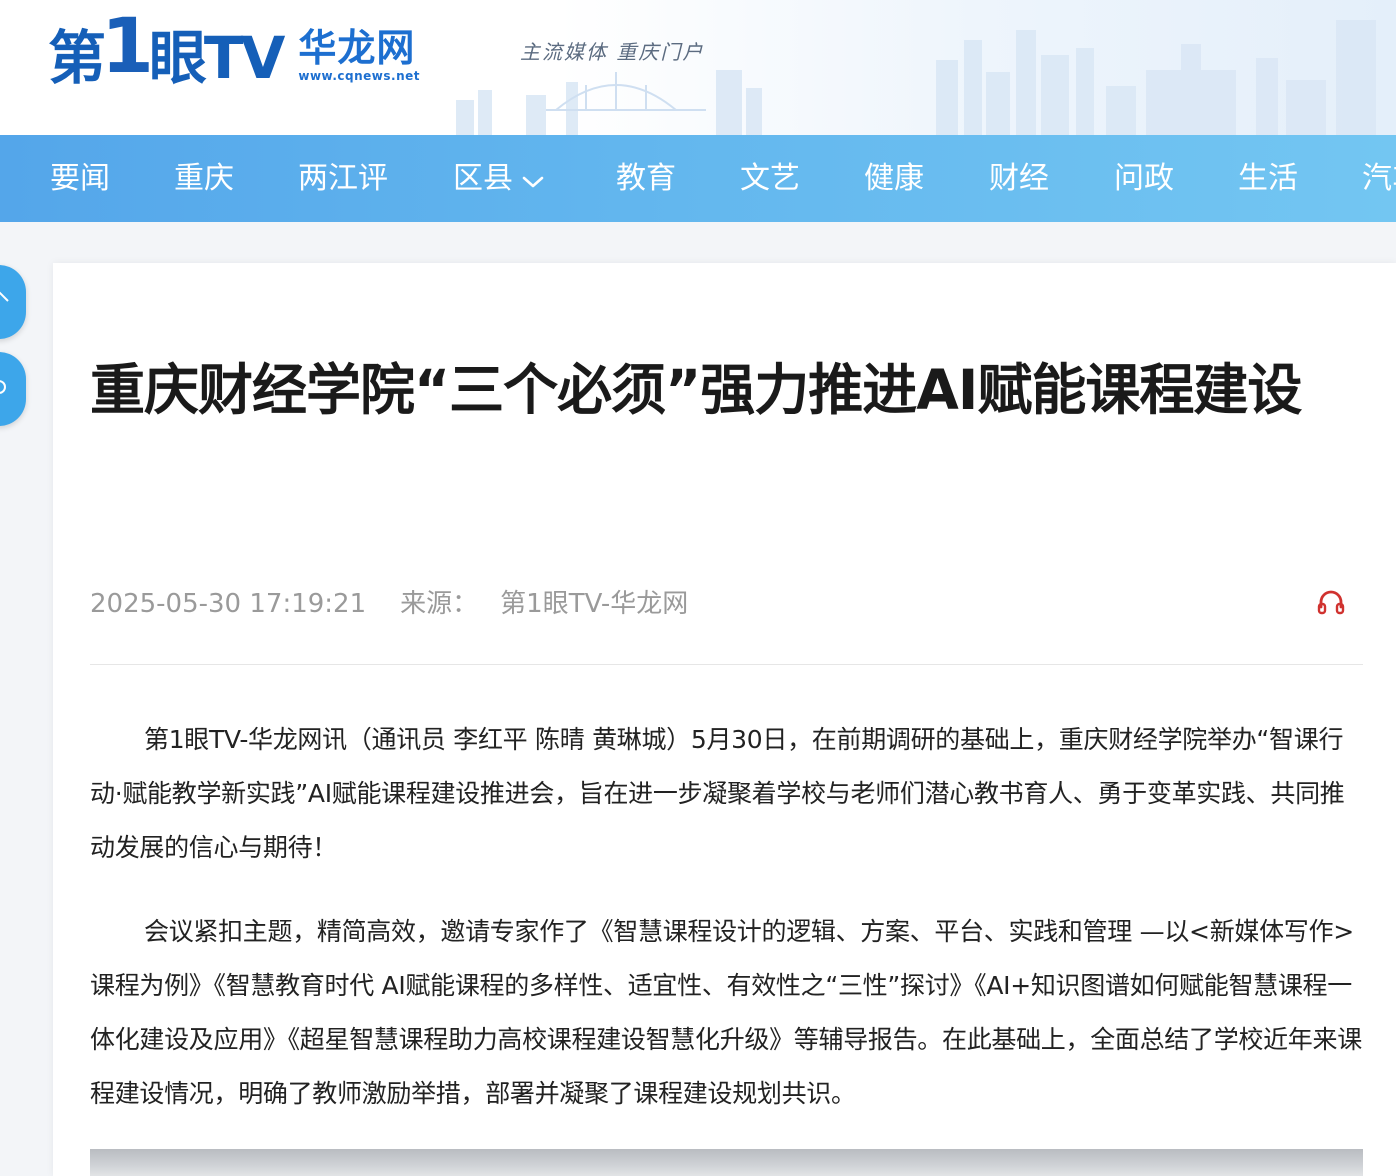 The height and width of the screenshot is (1176, 1396). Describe the element at coordinates (1019, 179) in the screenshot. I see `nav-item-caijing: 财经` at that location.